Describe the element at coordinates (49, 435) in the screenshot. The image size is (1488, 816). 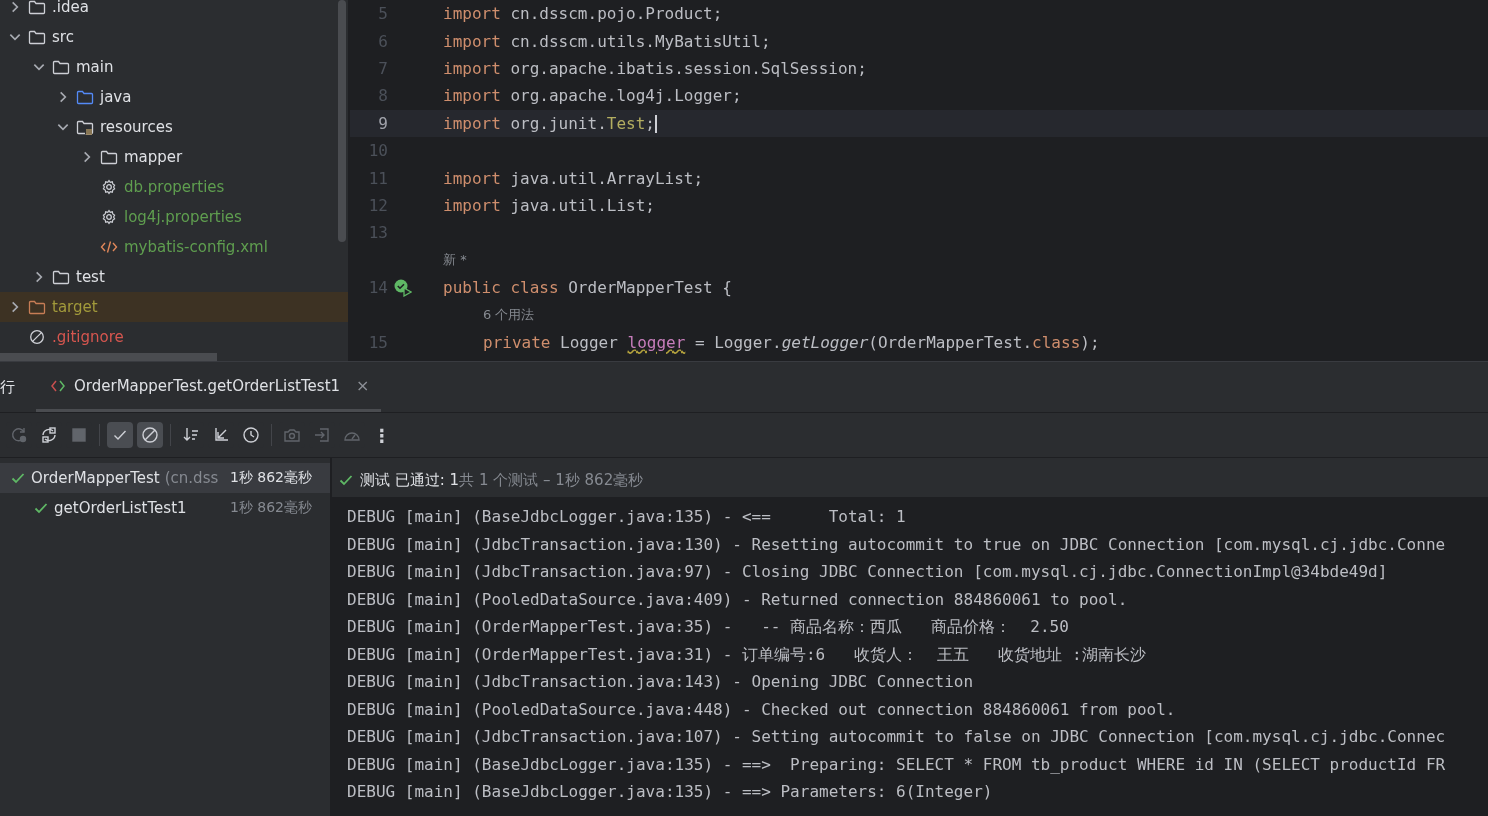
I see `rerun-failed-icon` at that location.